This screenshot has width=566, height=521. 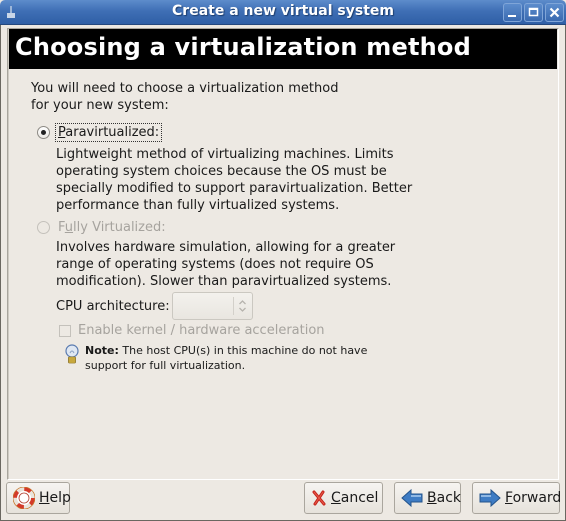 I want to click on intro-line: for your new system:, so click(x=100, y=105).